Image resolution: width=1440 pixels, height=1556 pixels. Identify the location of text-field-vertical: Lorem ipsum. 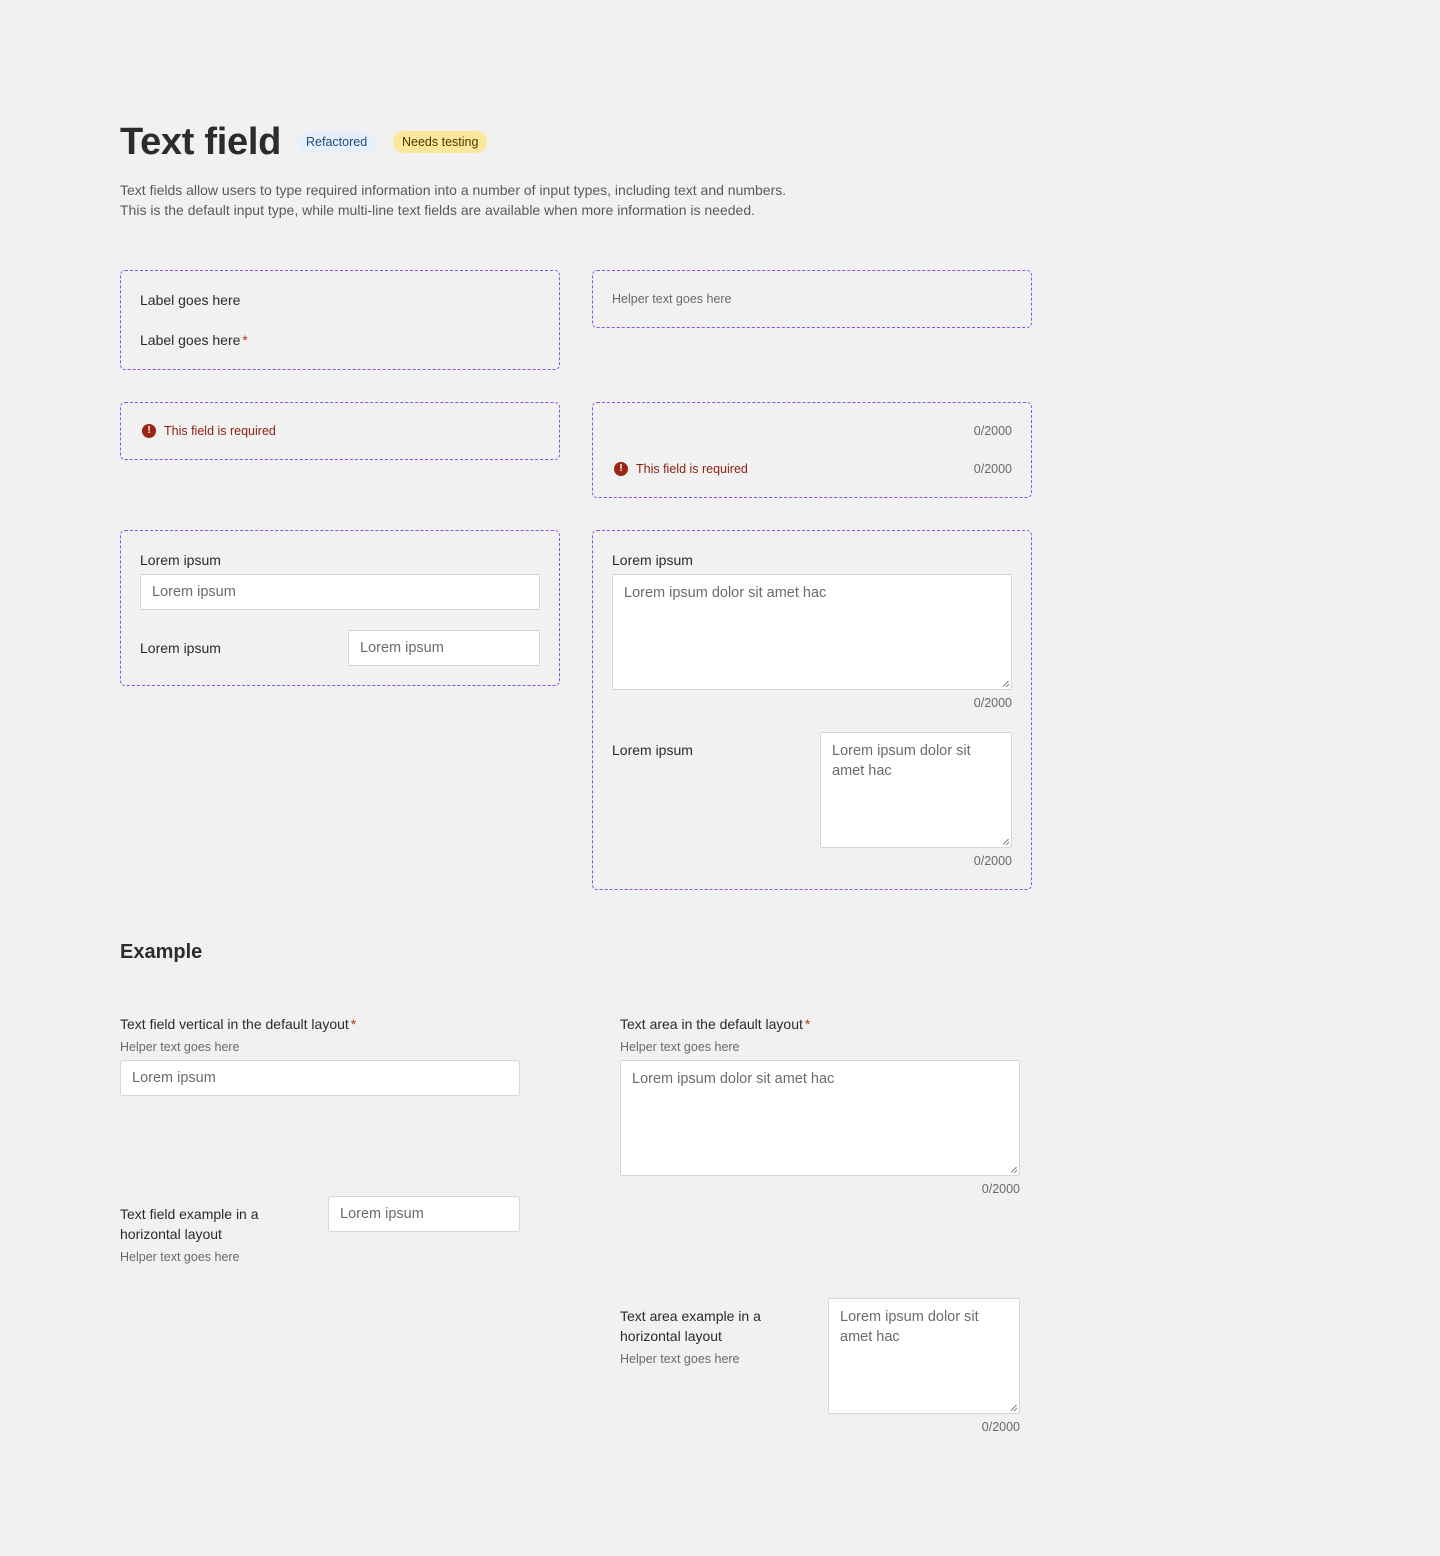
(340, 592).